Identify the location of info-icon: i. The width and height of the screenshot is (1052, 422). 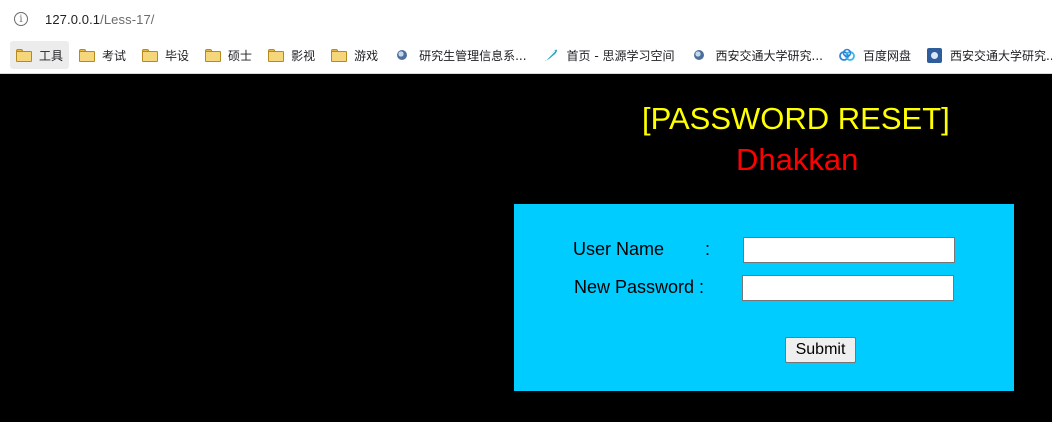
(21, 19).